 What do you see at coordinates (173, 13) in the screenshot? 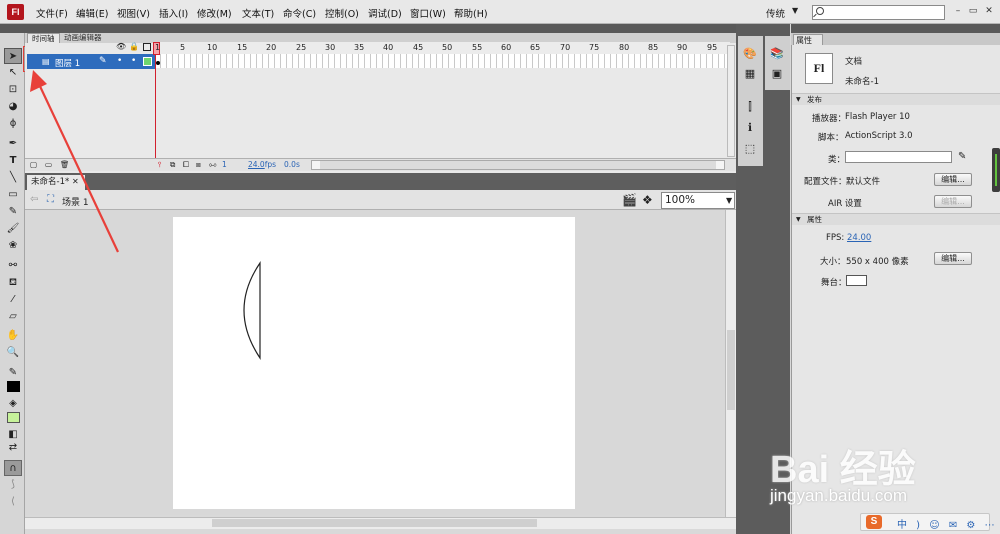
I see `menu-insert: 插入(I)` at bounding box center [173, 13].